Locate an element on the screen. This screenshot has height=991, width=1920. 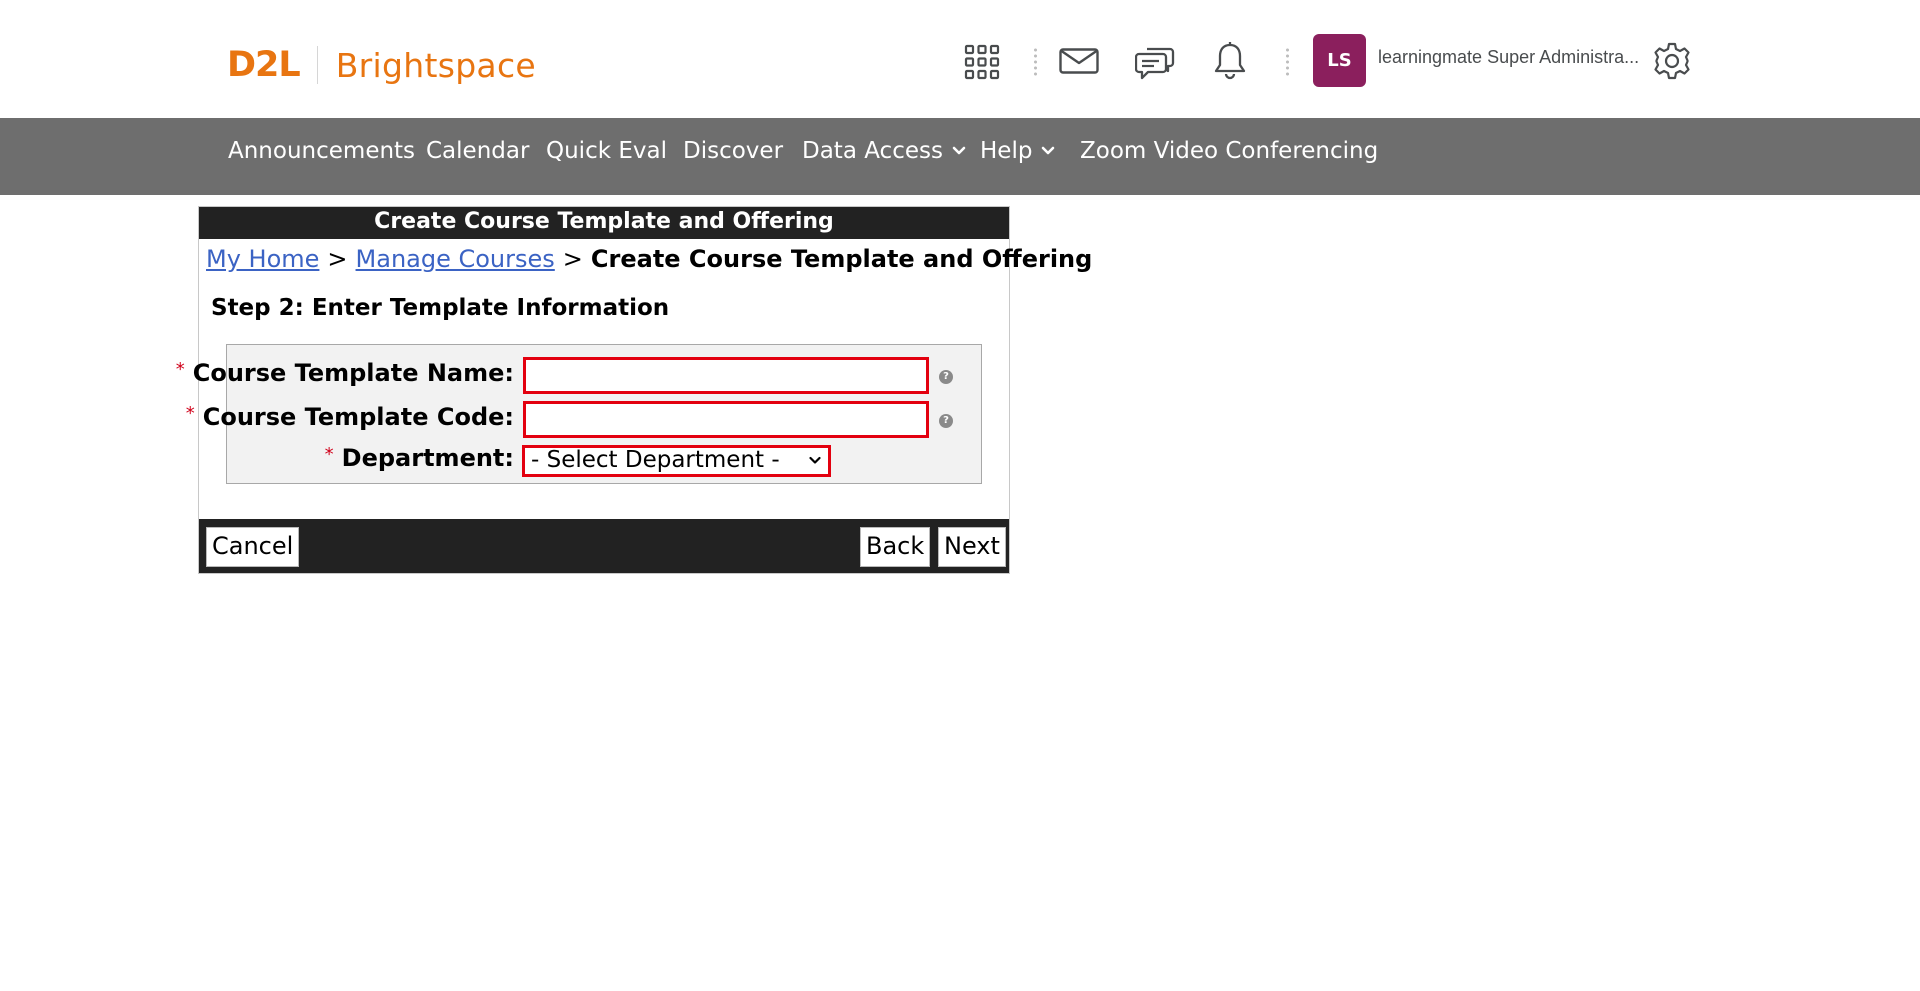
nav-item-announcements: Announcements is located at coordinates (321, 151).